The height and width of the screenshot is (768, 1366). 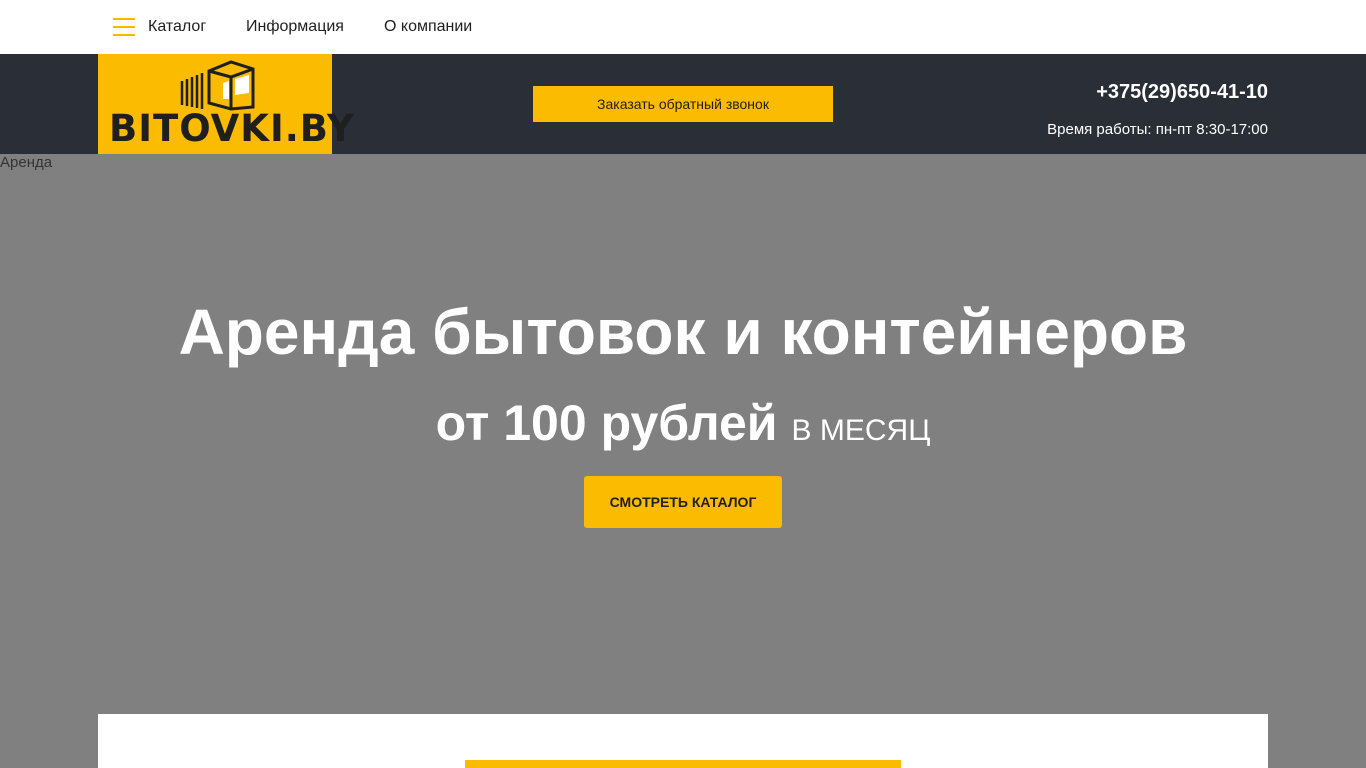 What do you see at coordinates (217, 85) in the screenshot?
I see `building-container-icon` at bounding box center [217, 85].